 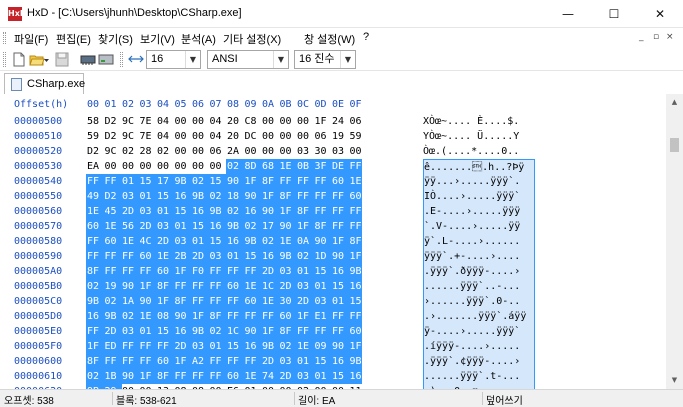 What do you see at coordinates (112, 211) in the screenshot?
I see `hex-byte: 45` at bounding box center [112, 211].